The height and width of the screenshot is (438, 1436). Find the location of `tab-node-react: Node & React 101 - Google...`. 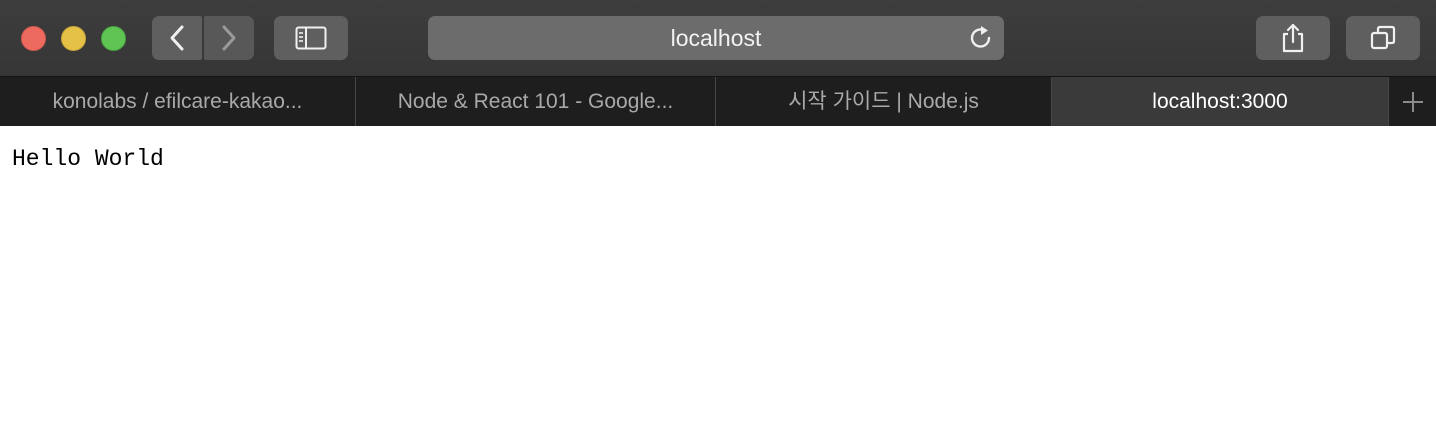

tab-node-react: Node & React 101 - Google... is located at coordinates (536, 101).